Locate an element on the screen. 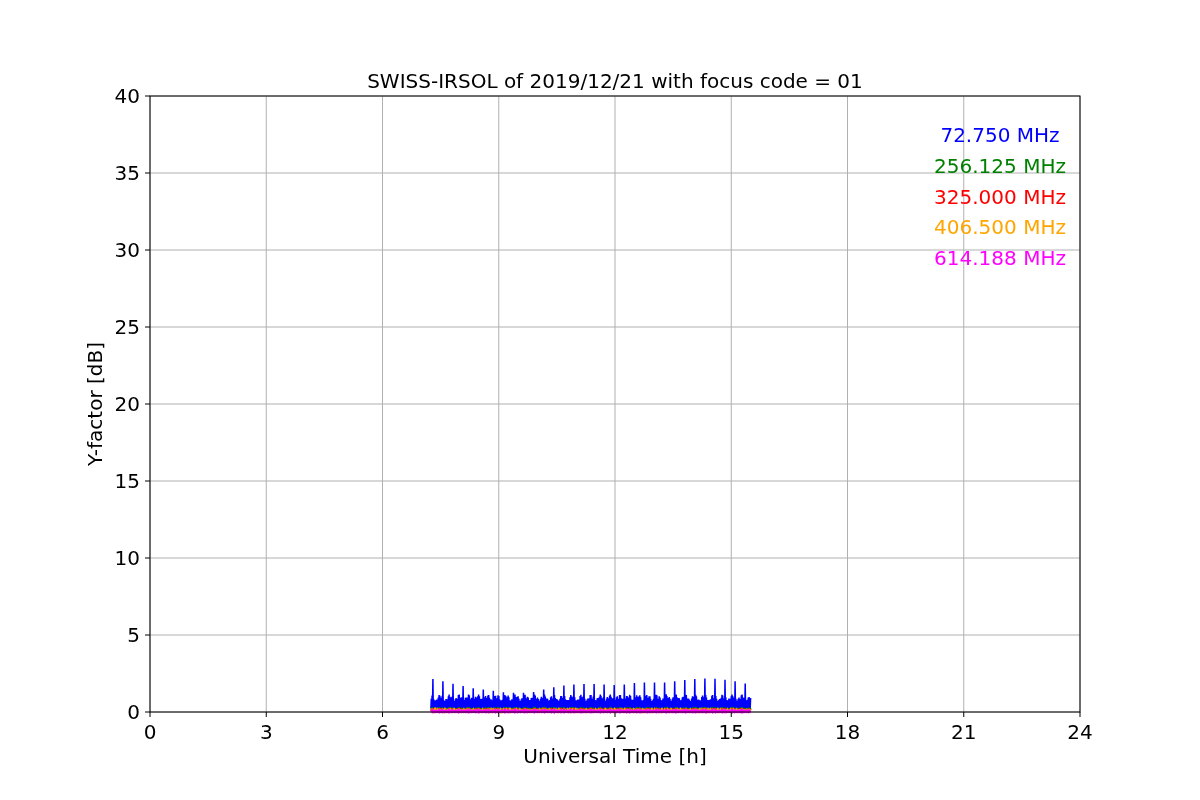  x-tick-label: 15 is located at coordinates (731, 732).